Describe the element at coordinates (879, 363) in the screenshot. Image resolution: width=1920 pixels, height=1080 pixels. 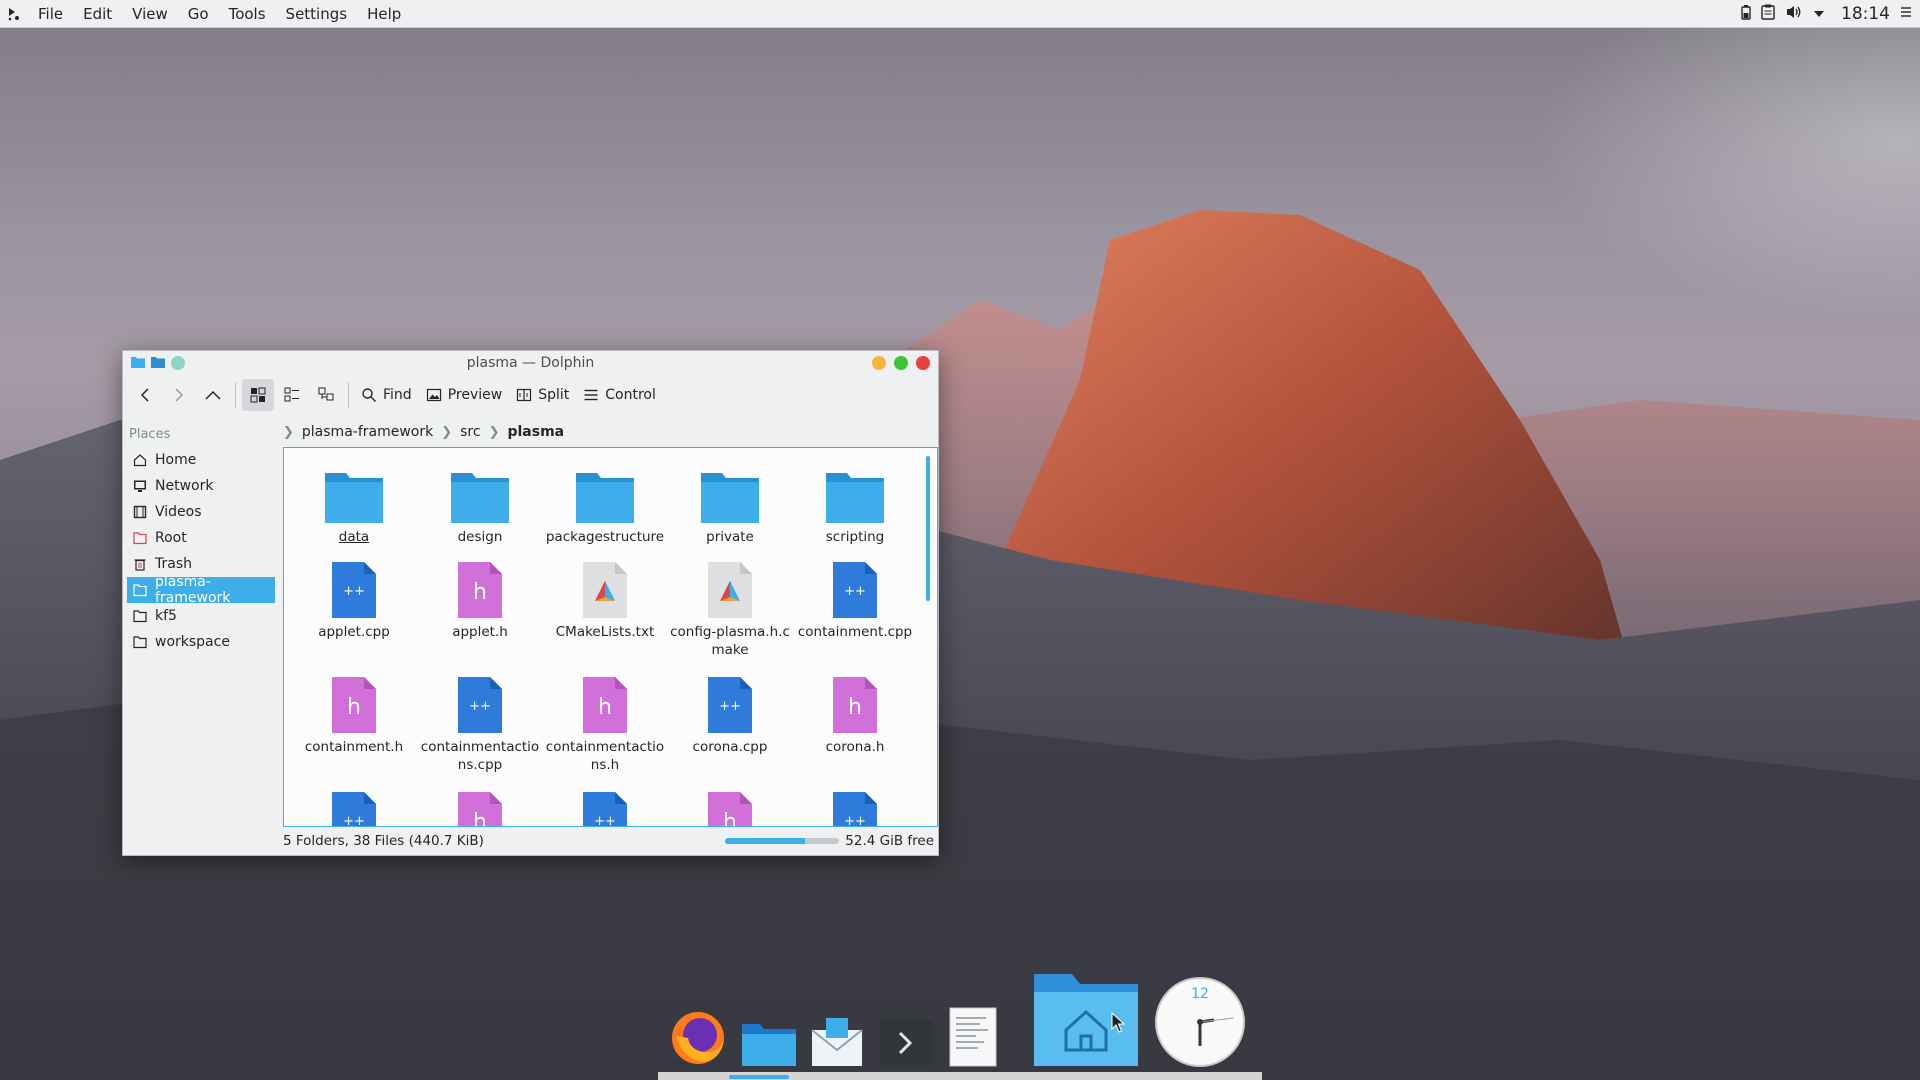
I see `minimize-button` at that location.